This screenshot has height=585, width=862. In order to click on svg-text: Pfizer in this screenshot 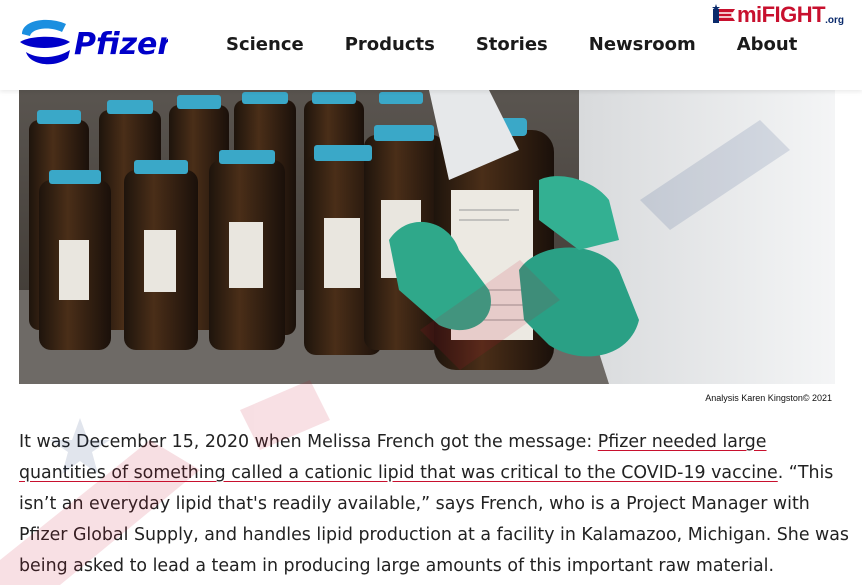, I will do `click(121, 44)`.